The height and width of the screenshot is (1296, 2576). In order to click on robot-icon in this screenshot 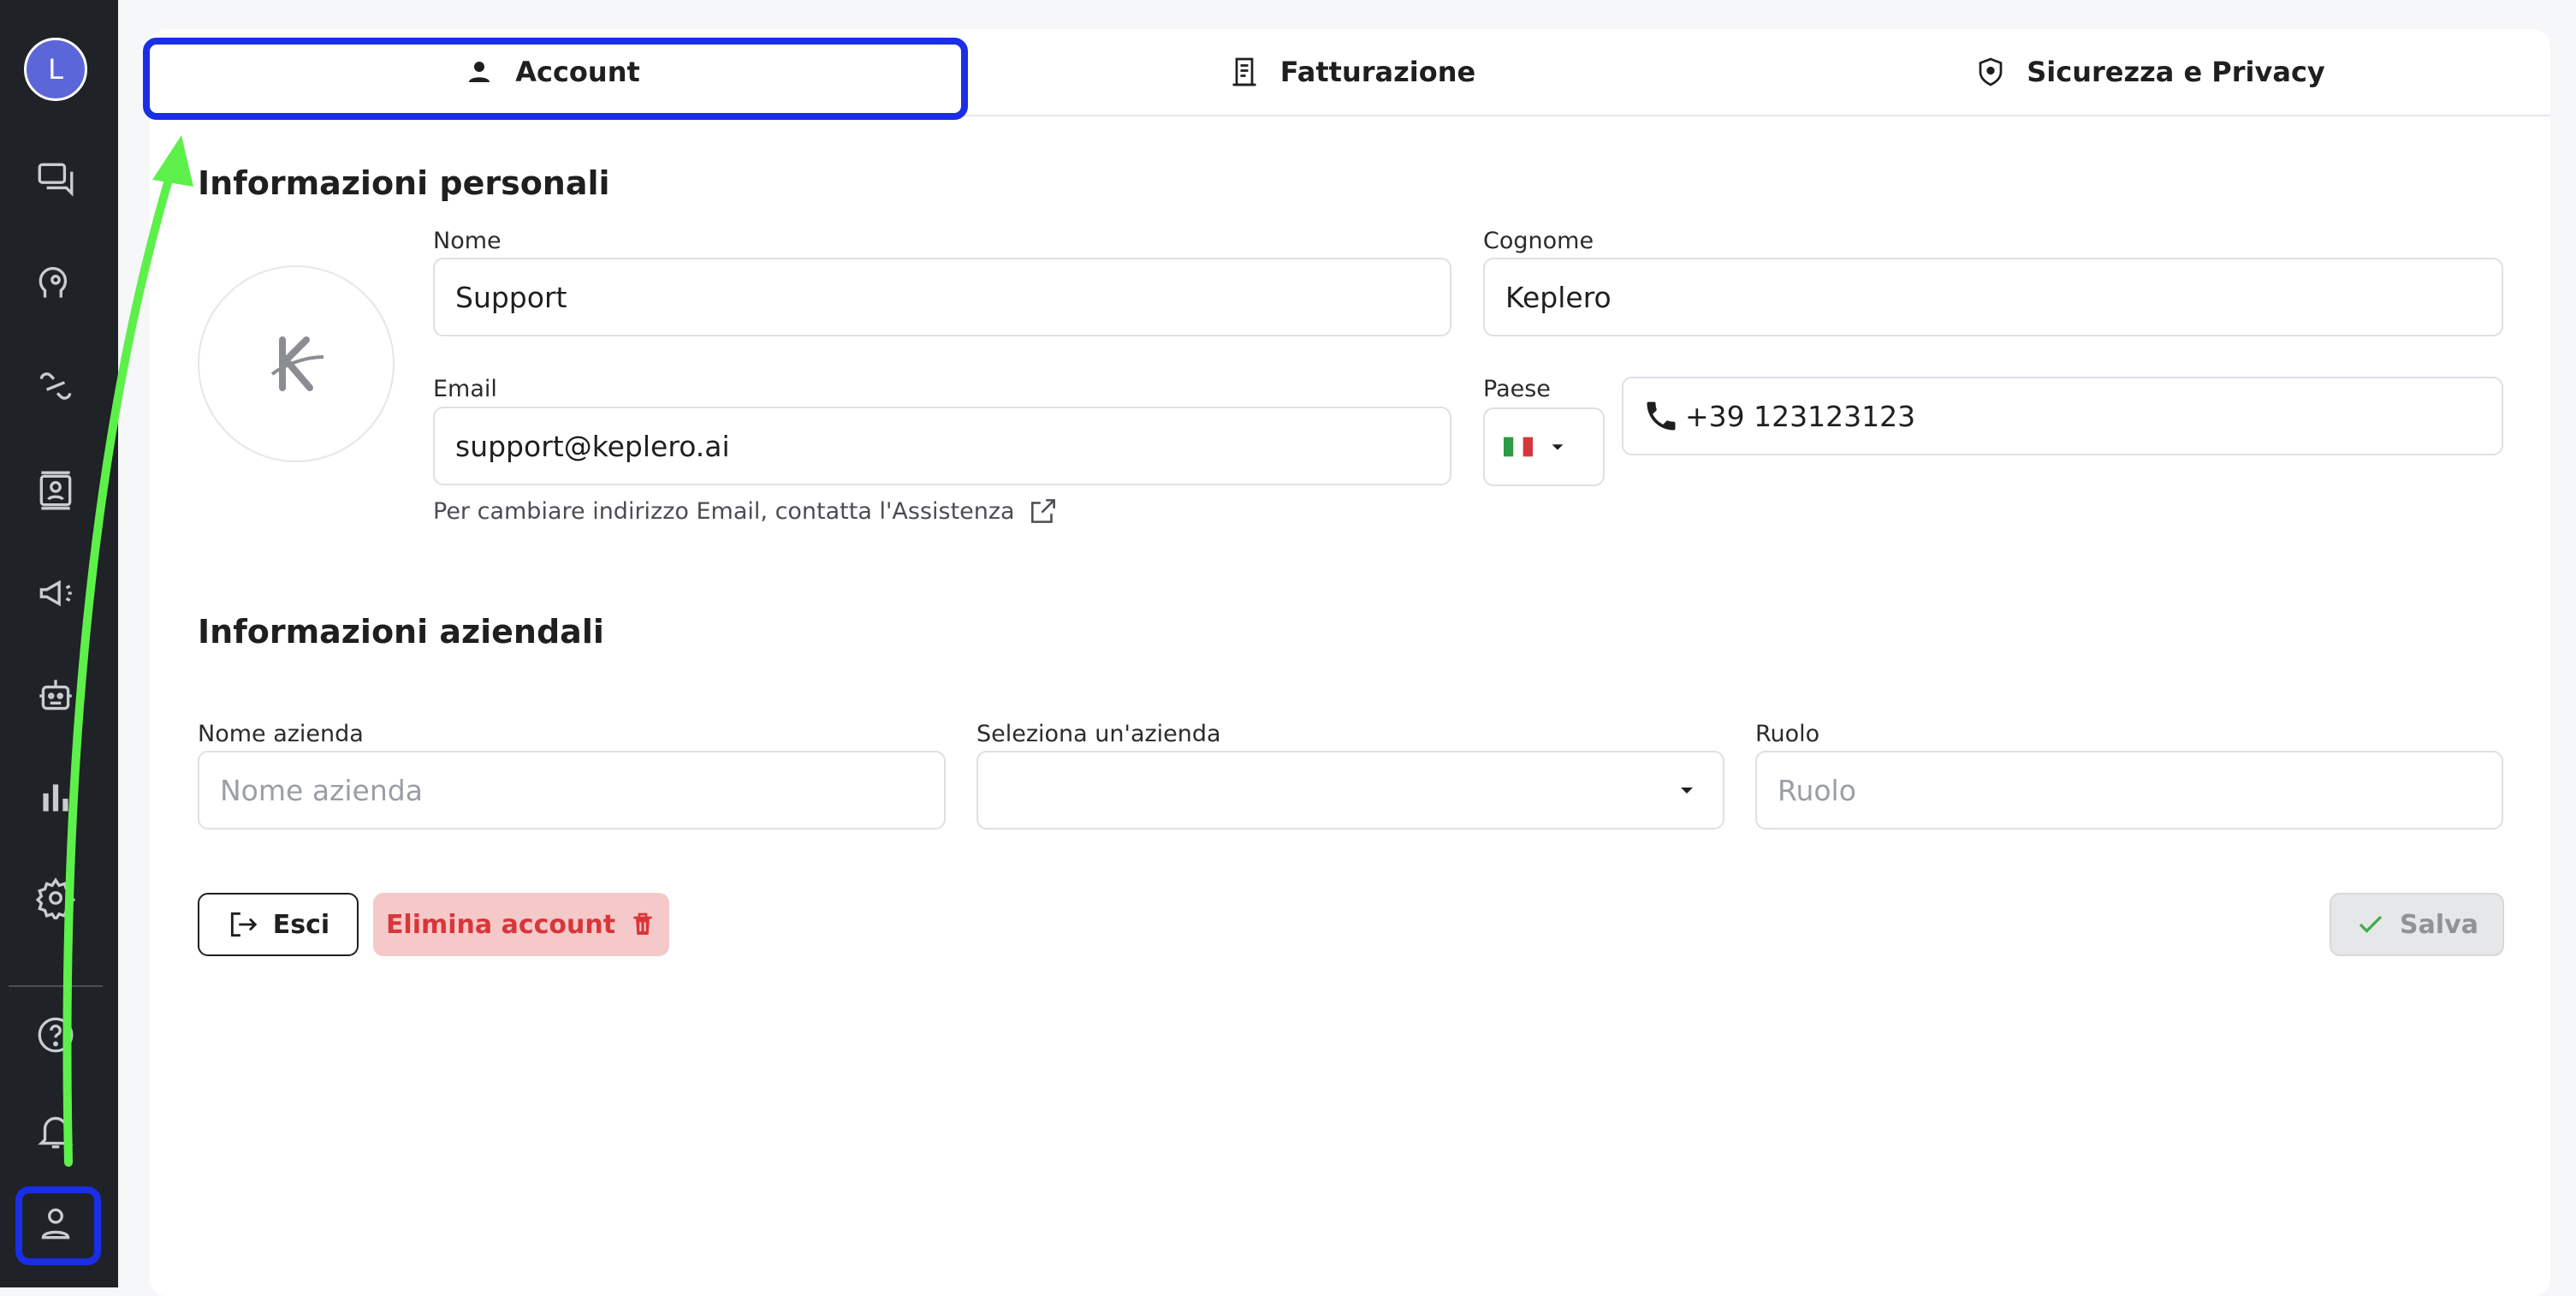, I will do `click(55, 695)`.